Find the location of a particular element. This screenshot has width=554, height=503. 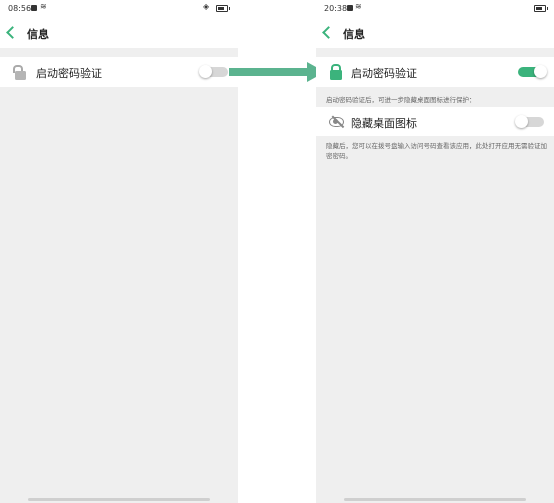

eye-hidden-icon is located at coordinates (336, 122).